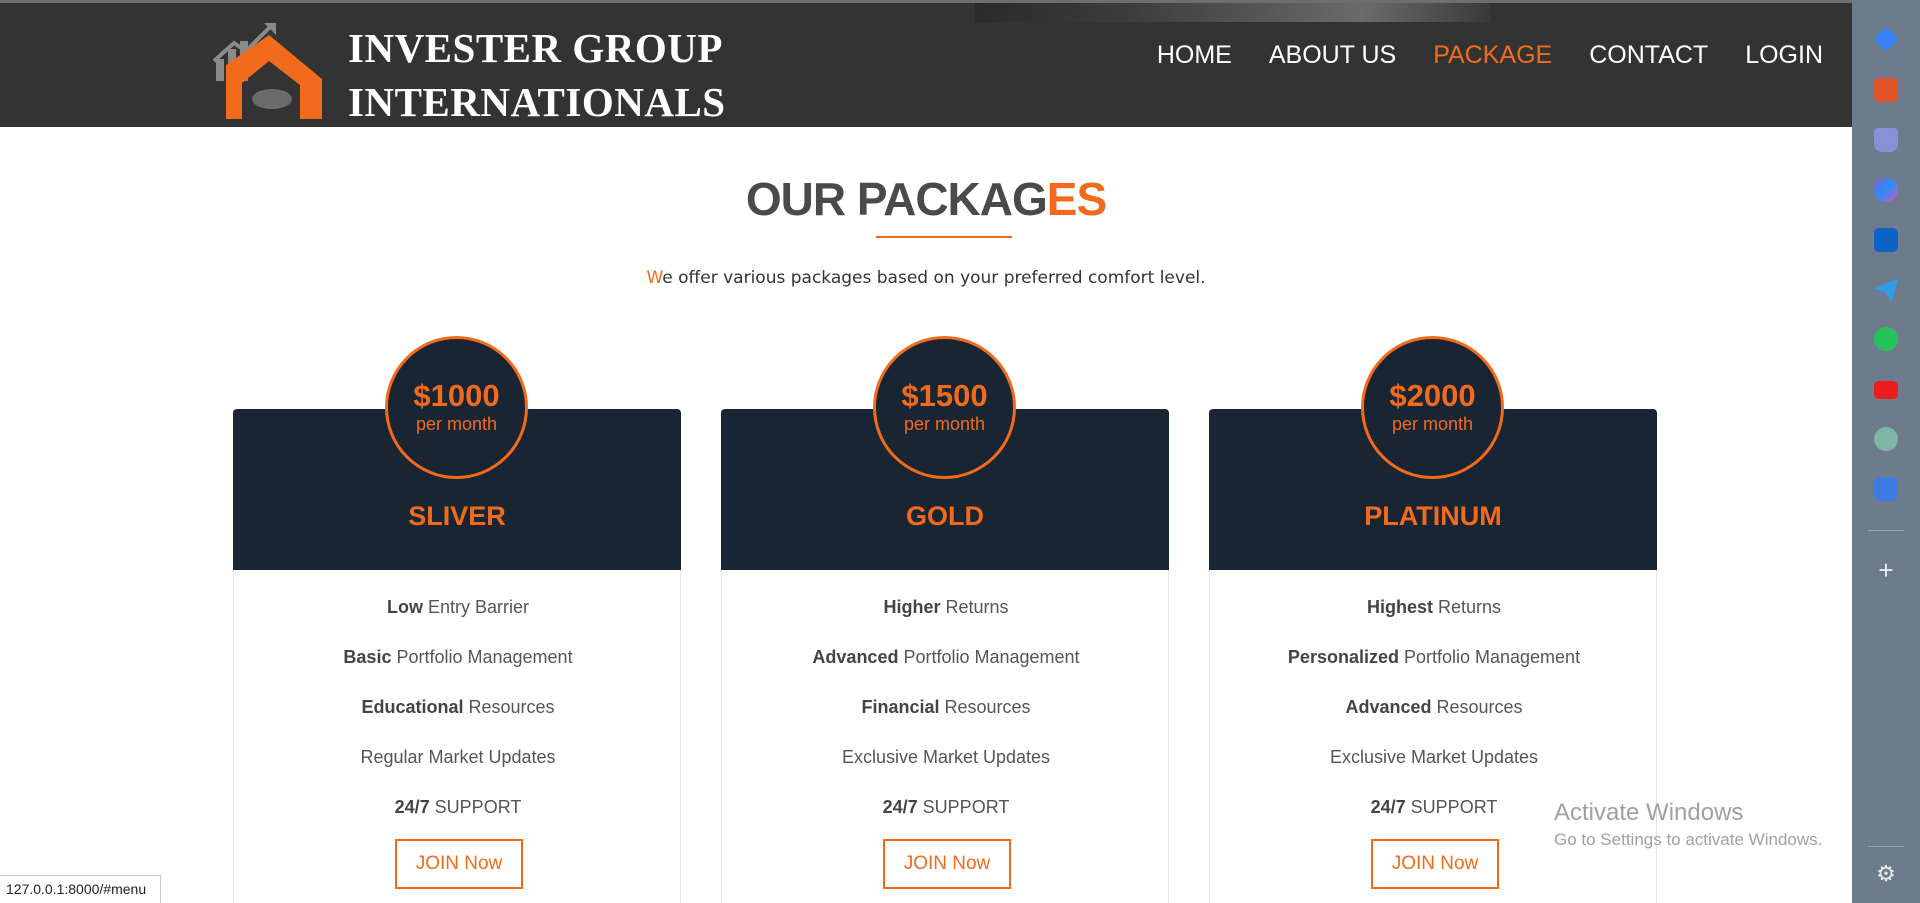 The image size is (1920, 903). Describe the element at coordinates (1886, 190) in the screenshot. I see `copilot-icon` at that location.